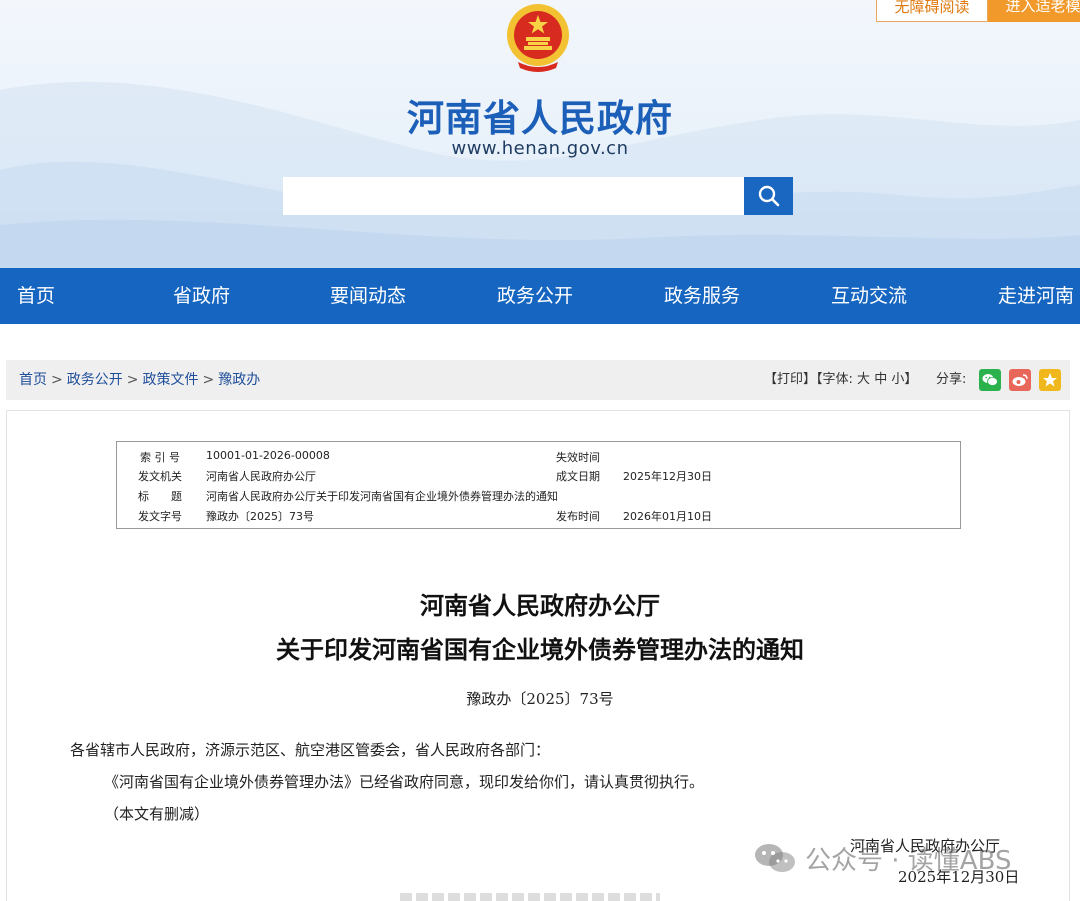 The width and height of the screenshot is (1080, 901). What do you see at coordinates (36, 296) in the screenshot?
I see `nav-item-home: 首页` at bounding box center [36, 296].